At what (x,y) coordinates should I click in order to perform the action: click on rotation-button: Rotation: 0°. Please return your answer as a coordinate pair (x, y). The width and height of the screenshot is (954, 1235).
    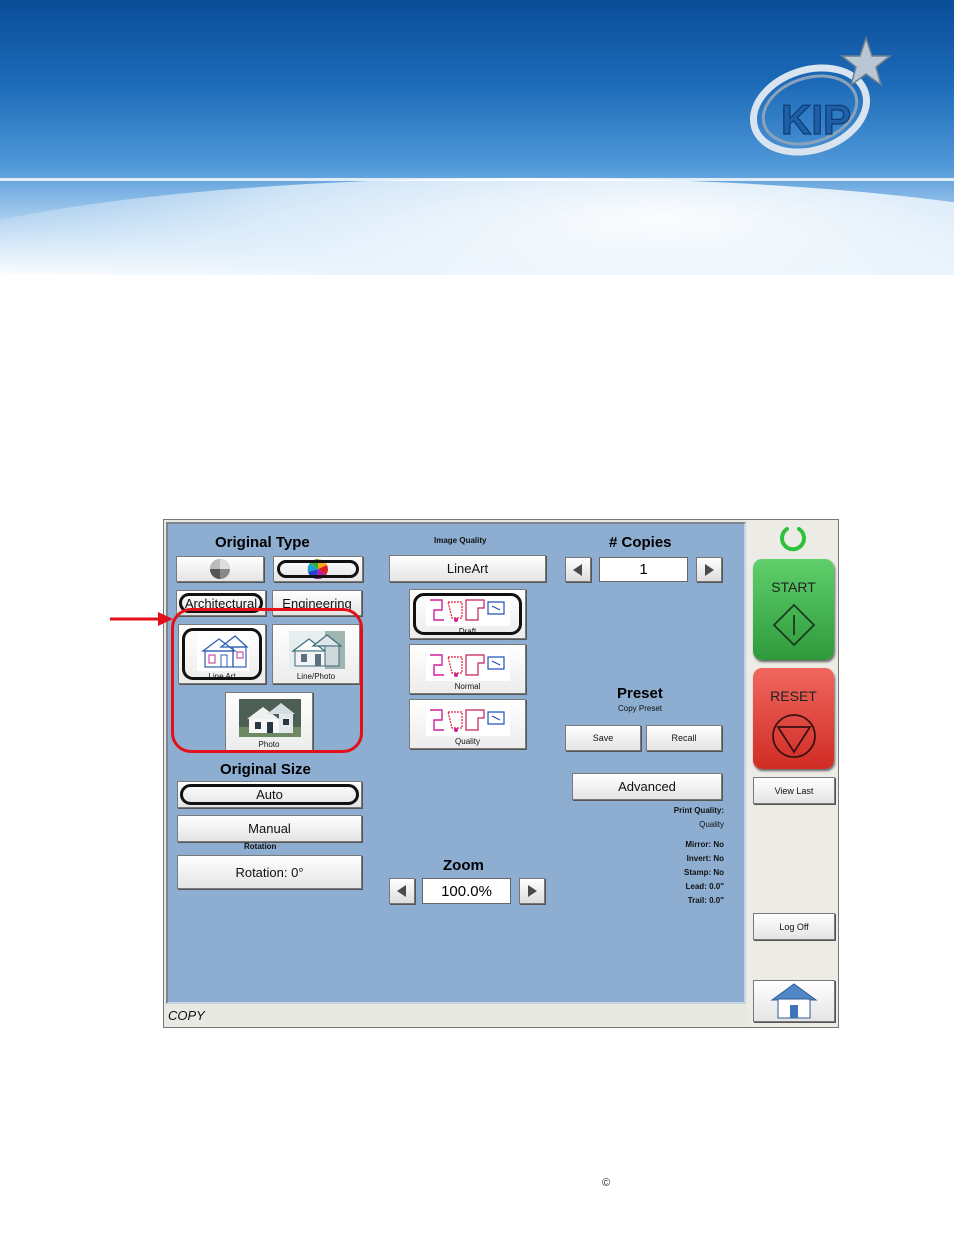
    Looking at the image, I should click on (269, 872).